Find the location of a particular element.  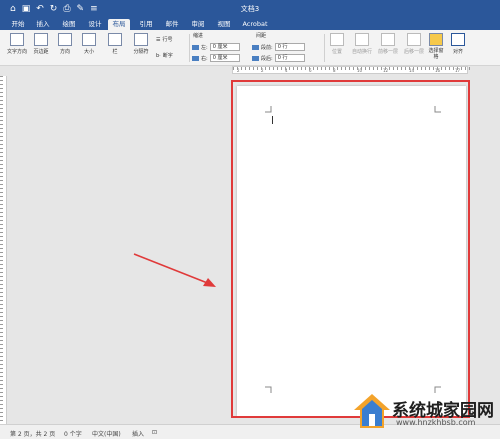

indent-left-field: 0 厘米 is located at coordinates (224, 47).